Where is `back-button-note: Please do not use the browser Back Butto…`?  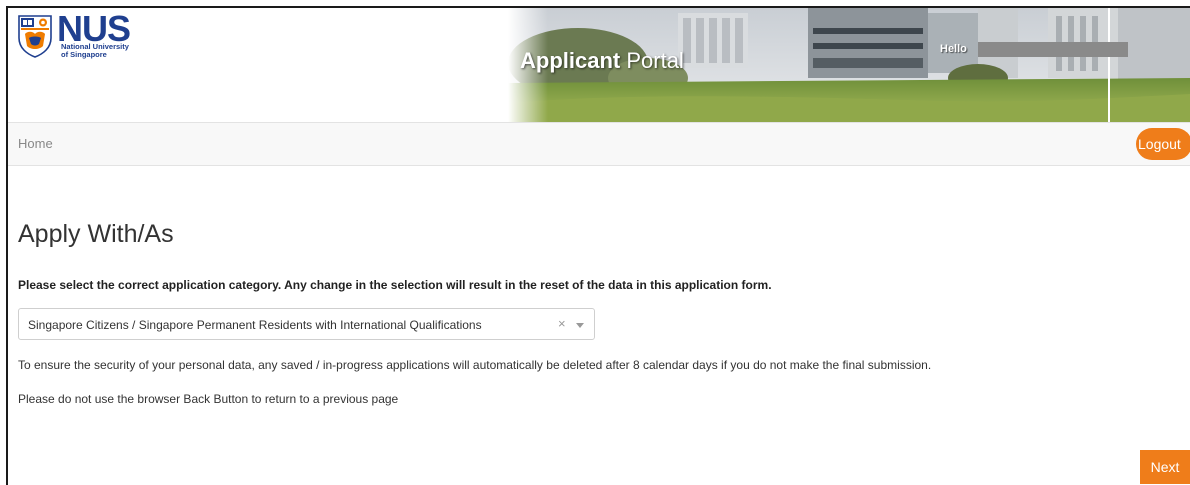 back-button-note: Please do not use the browser Back Butto… is located at coordinates (208, 399).